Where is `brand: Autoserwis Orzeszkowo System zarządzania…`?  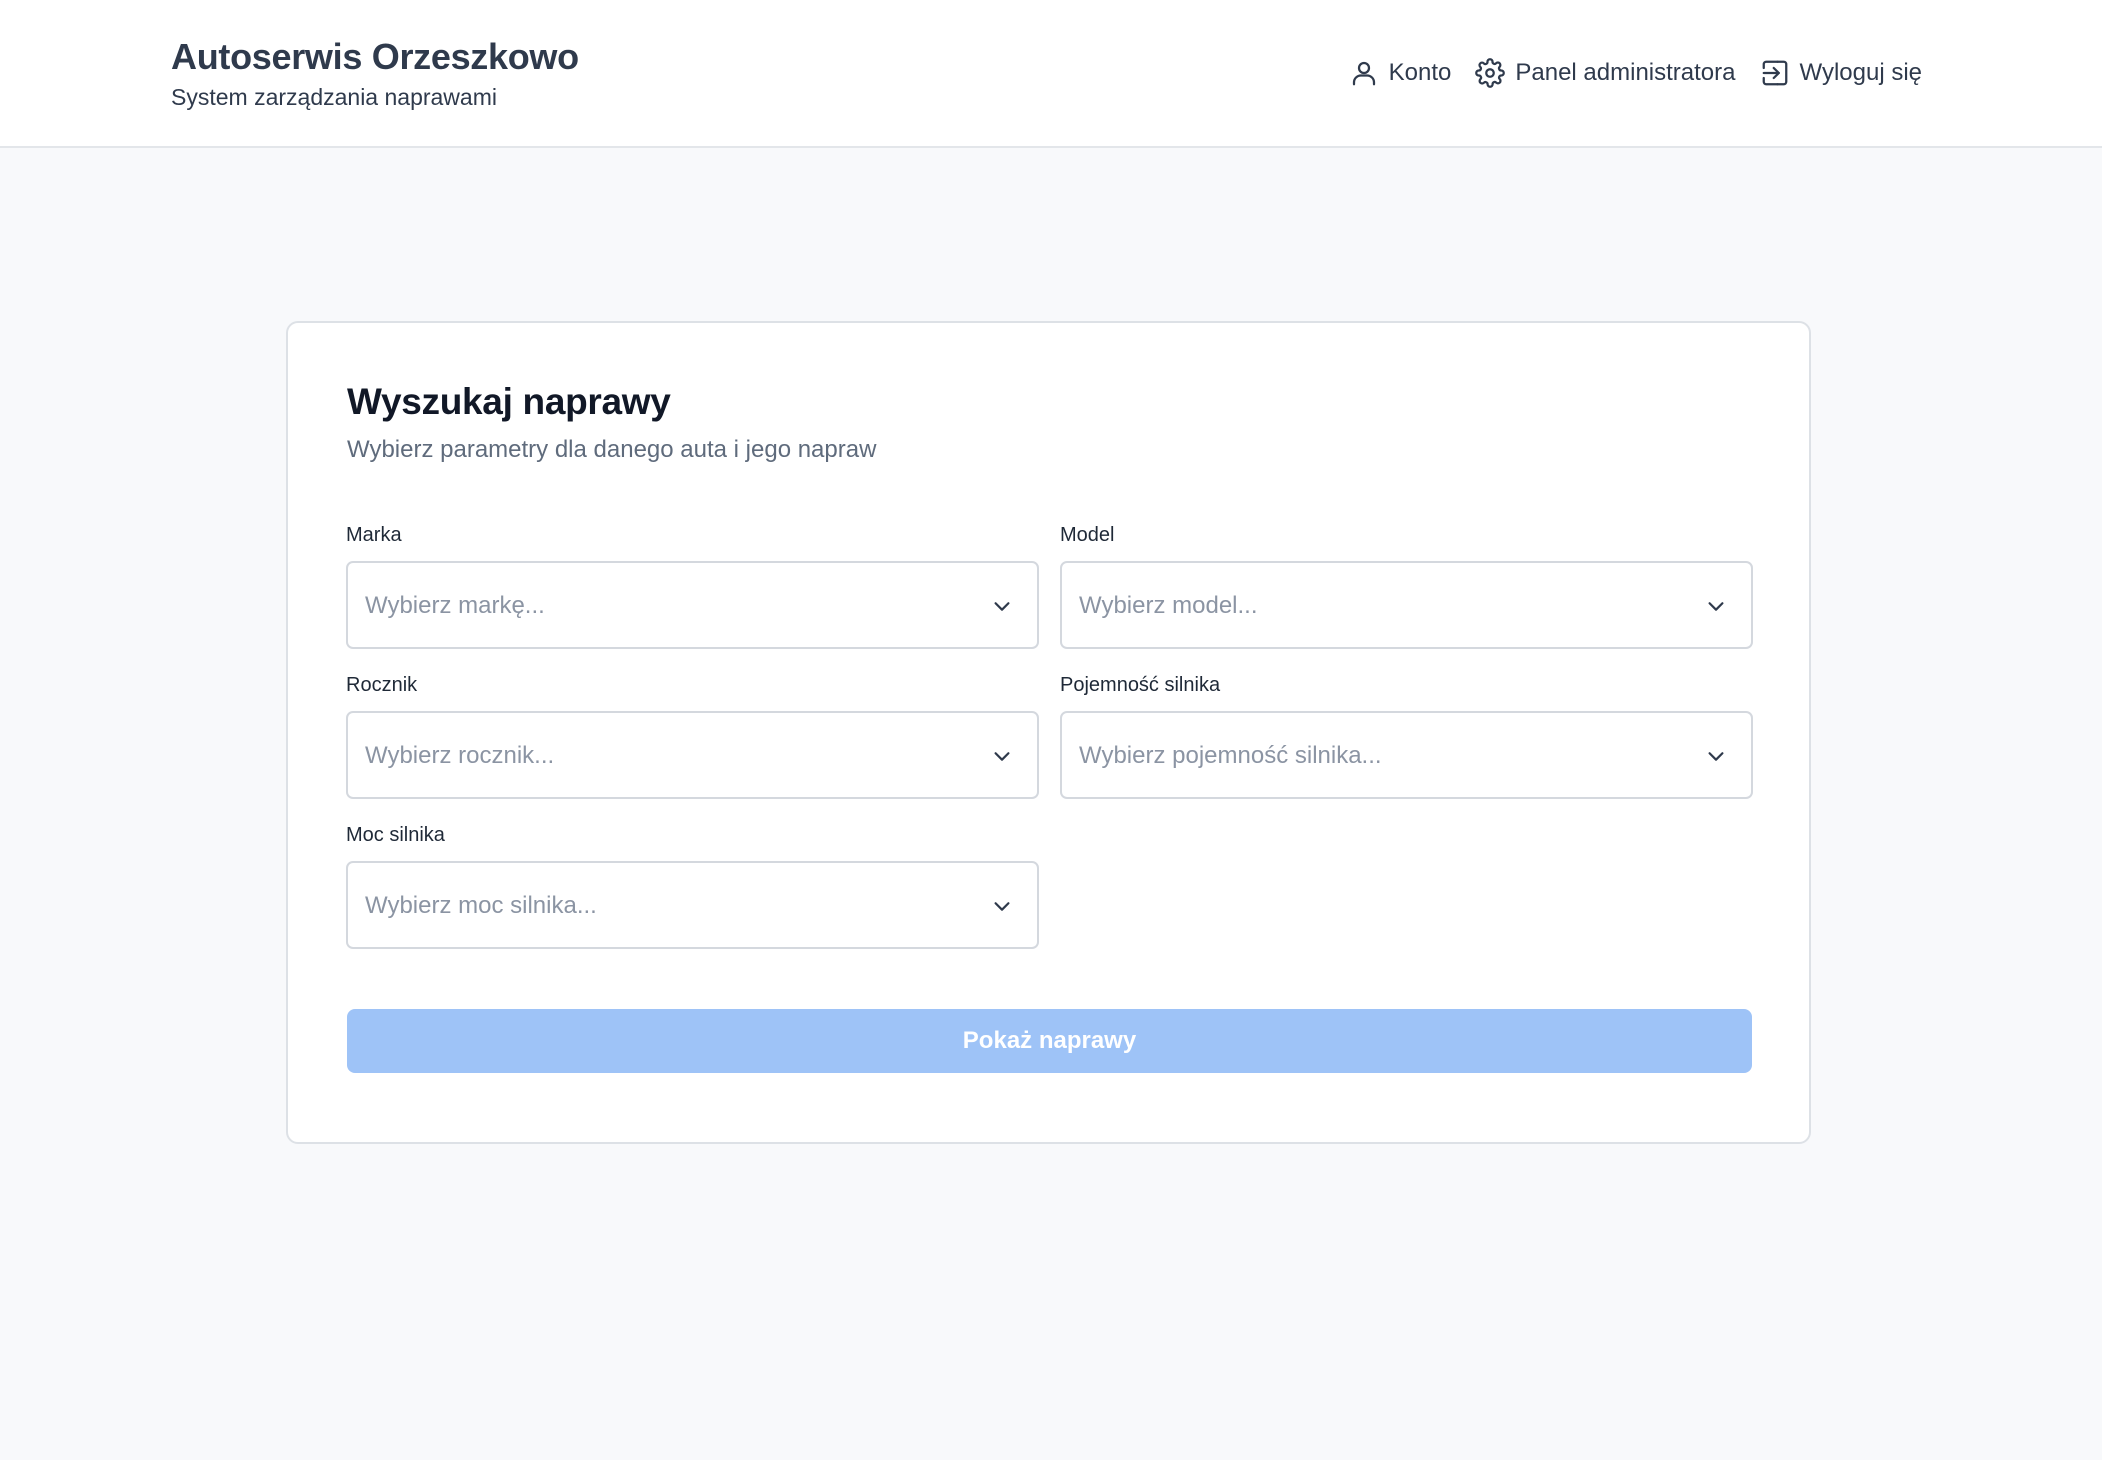 brand: Autoserwis Orzeszkowo System zarządzania… is located at coordinates (375, 73).